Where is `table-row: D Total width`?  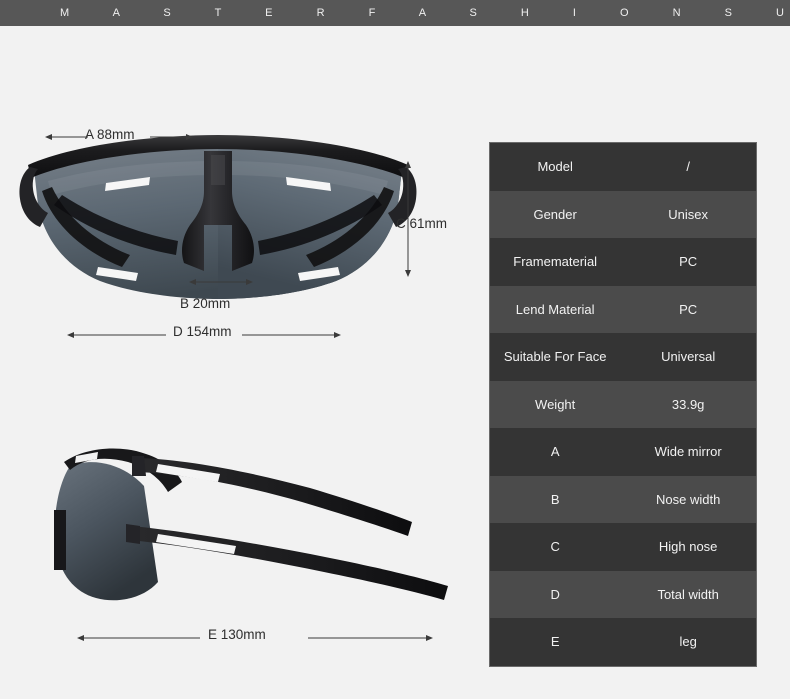 table-row: D Total width is located at coordinates (623, 594).